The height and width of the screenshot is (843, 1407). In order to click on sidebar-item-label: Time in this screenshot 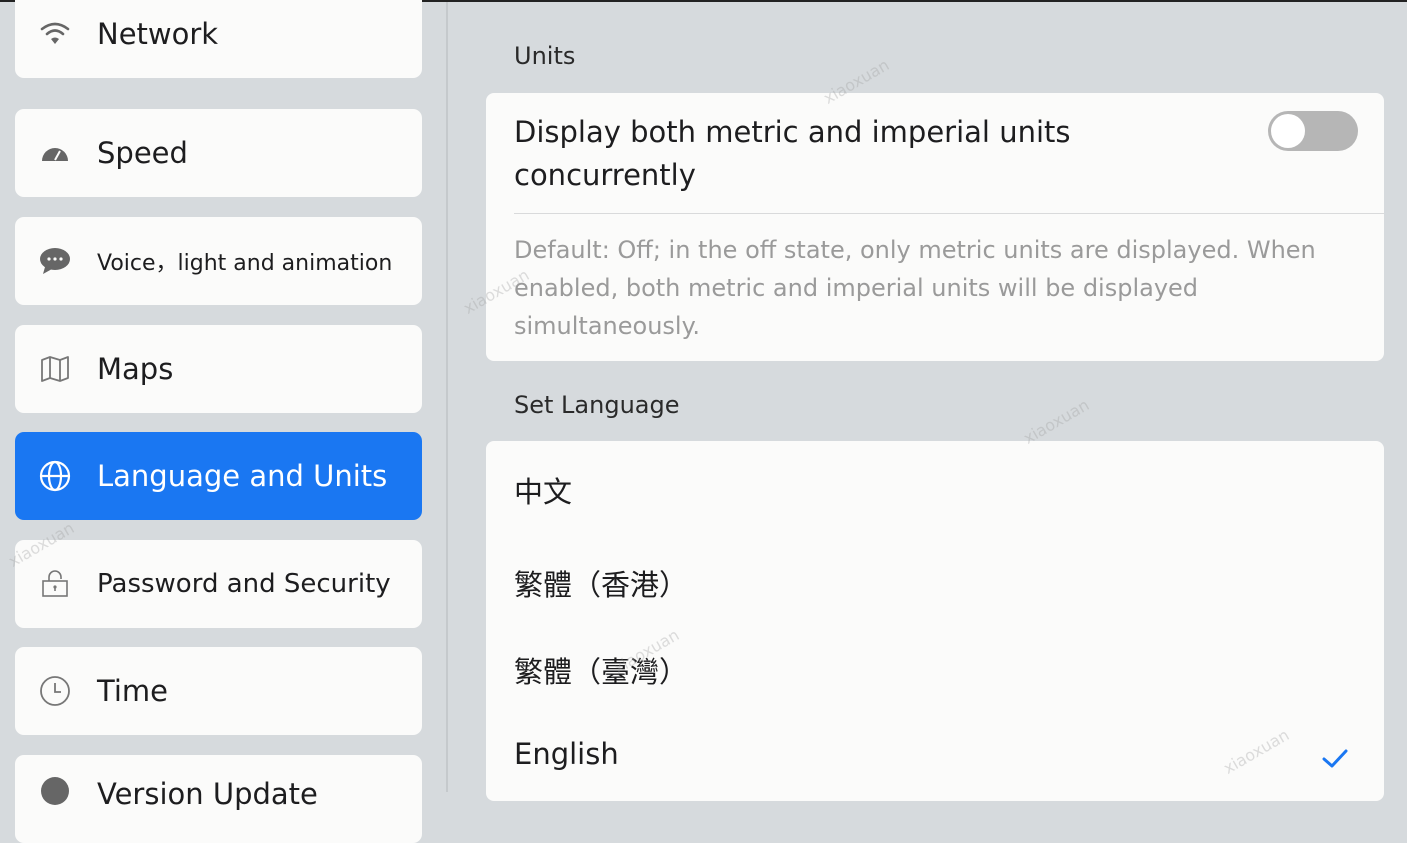, I will do `click(132, 691)`.